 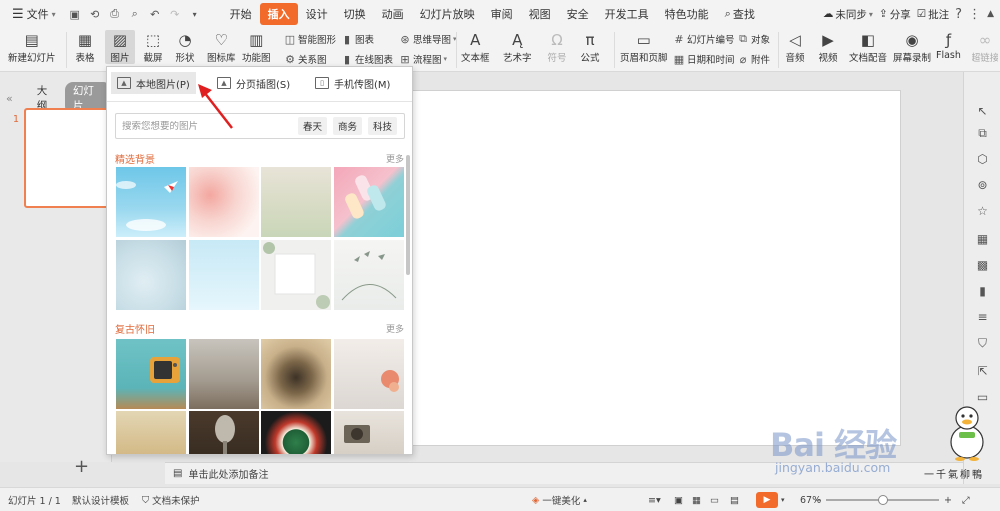 I want to click on collapse-ribbon-icon: ▲, so click(x=990, y=14).